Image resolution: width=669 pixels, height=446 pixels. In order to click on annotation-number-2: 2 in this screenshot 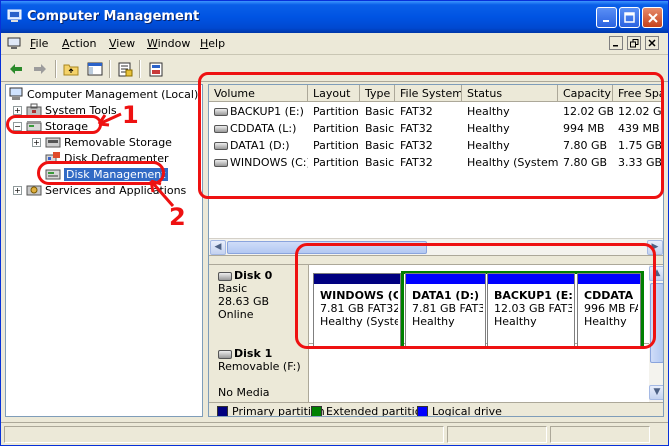, I will do `click(177, 217)`.